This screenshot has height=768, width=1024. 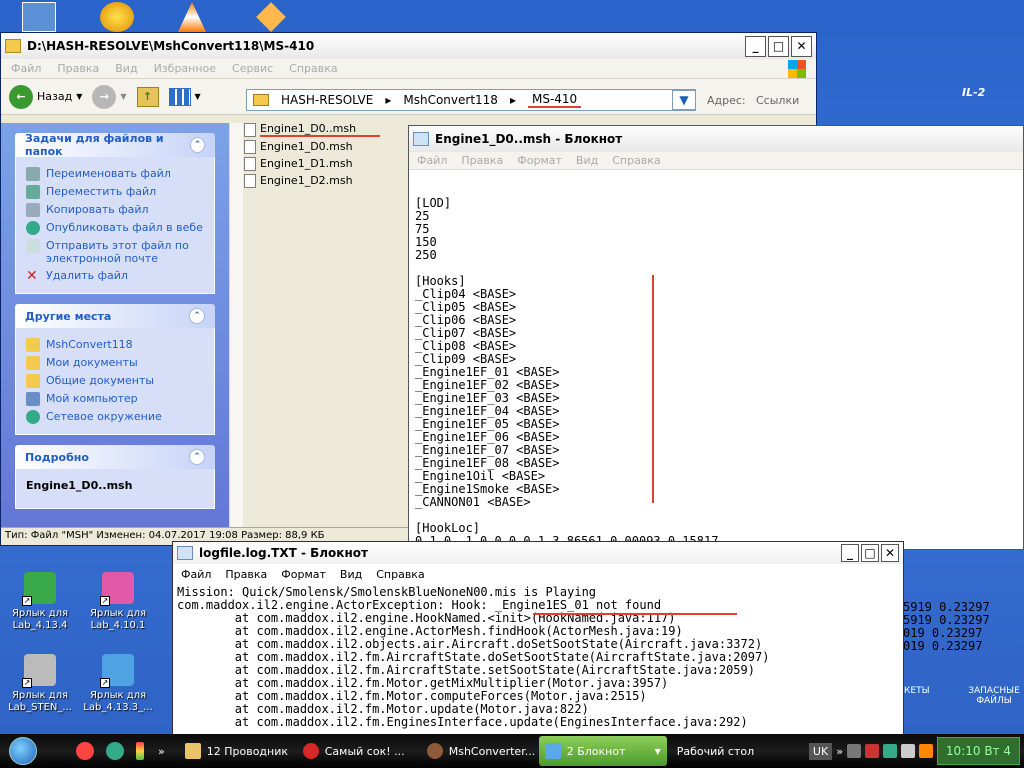 What do you see at coordinates (602, 751) in the screenshot?
I see `task-notepad: 2 Блокнот ▼` at bounding box center [602, 751].